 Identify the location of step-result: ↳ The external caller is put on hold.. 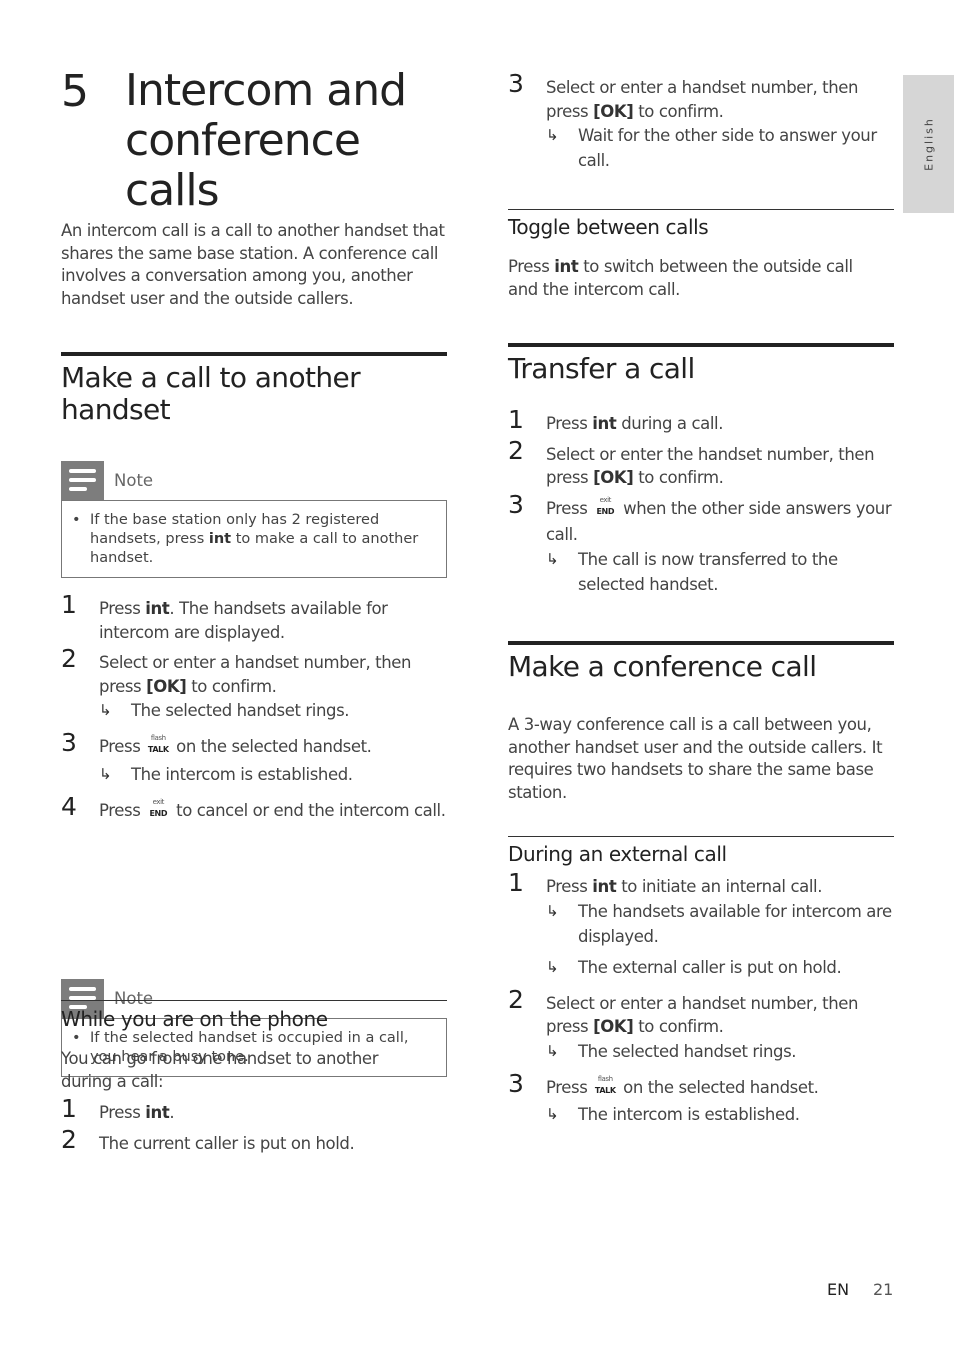
(720, 967).